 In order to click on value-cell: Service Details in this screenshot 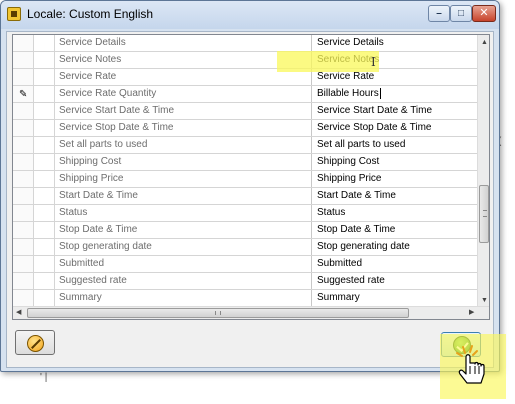, I will do `click(395, 43)`.